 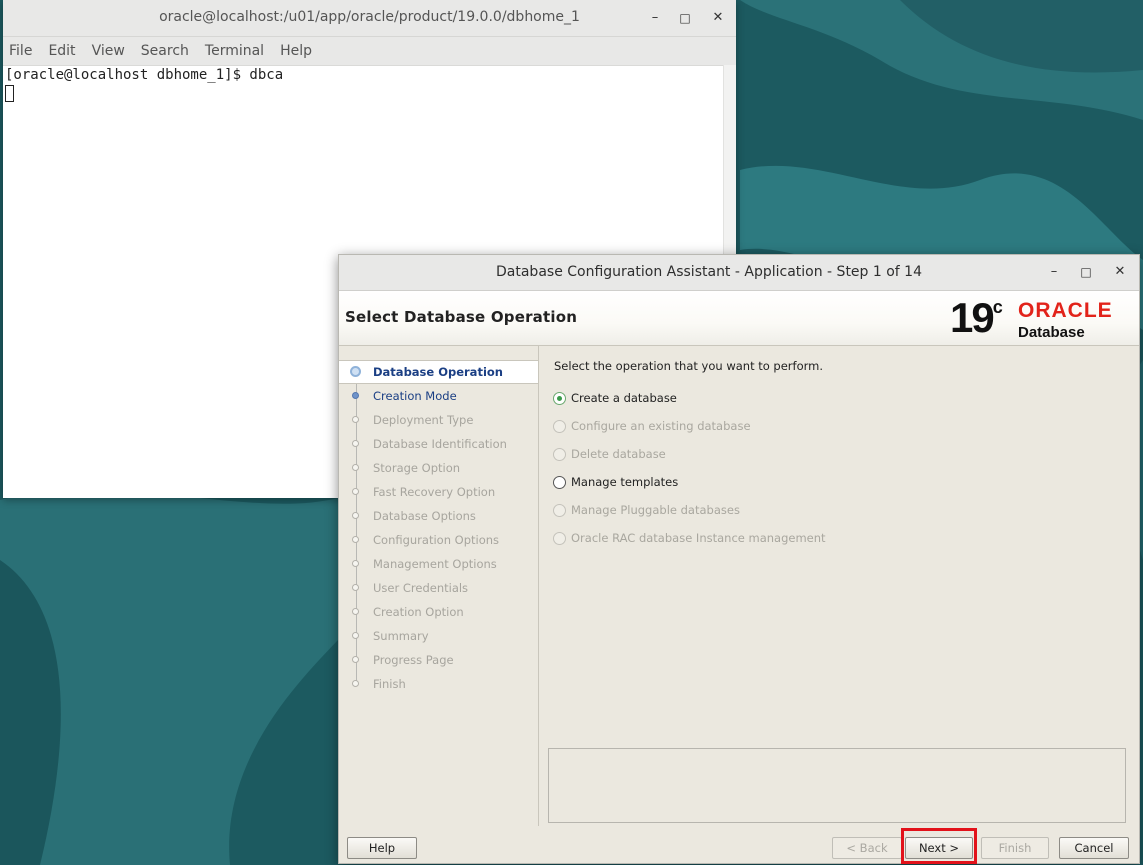 What do you see at coordinates (461, 317) in the screenshot?
I see `page-title: Select Database Operation` at bounding box center [461, 317].